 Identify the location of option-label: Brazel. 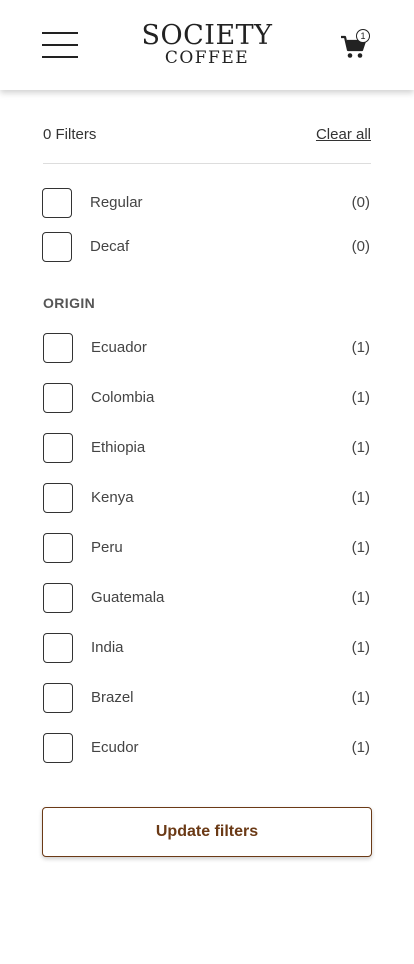
(112, 697).